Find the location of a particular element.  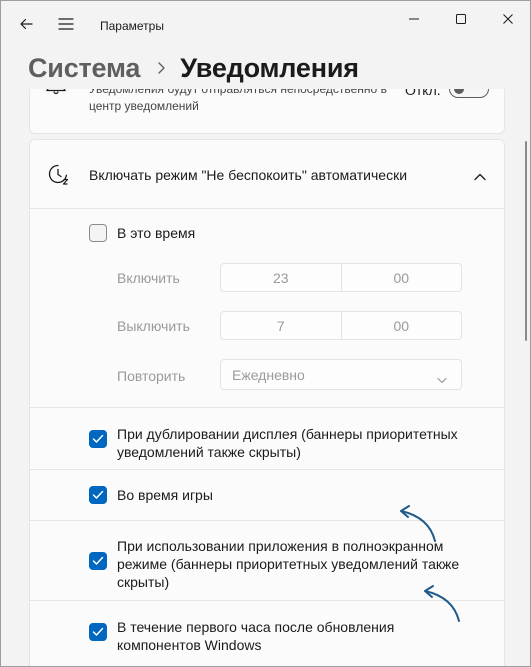

minimize-button is located at coordinates (414, 19).